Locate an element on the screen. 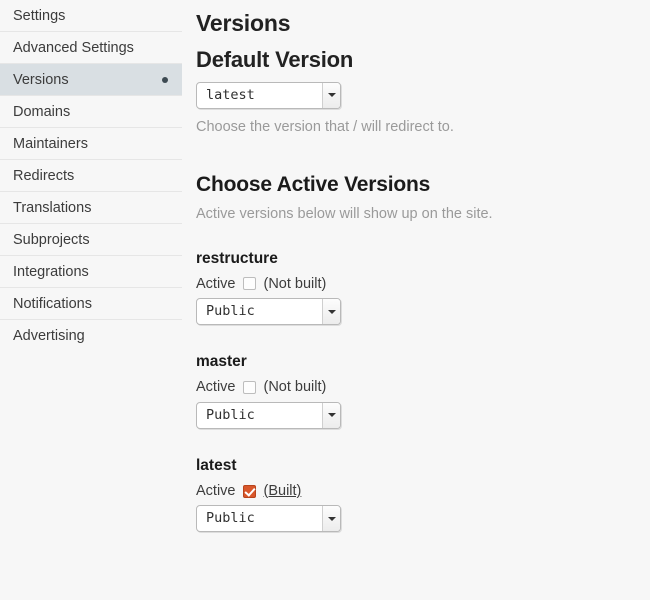 Image resolution: width=650 pixels, height=600 pixels. sidebar-item-notifications: Notifications is located at coordinates (91, 304).